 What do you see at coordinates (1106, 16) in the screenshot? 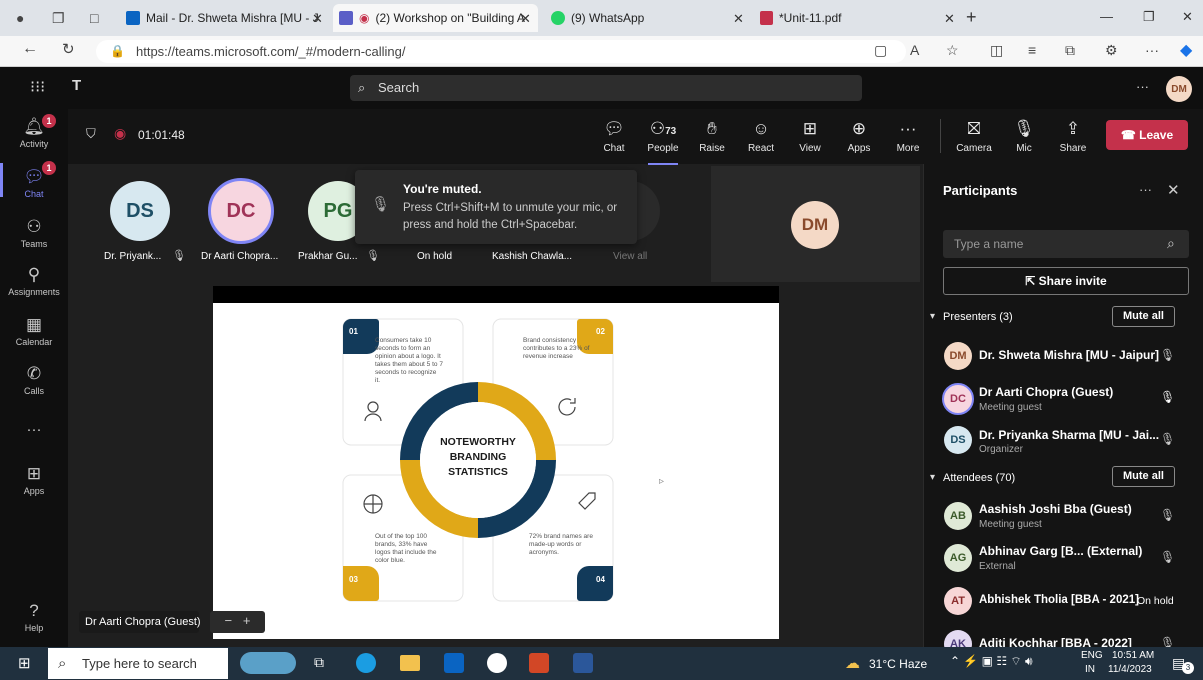
I see `minimize-icon: —` at bounding box center [1106, 16].